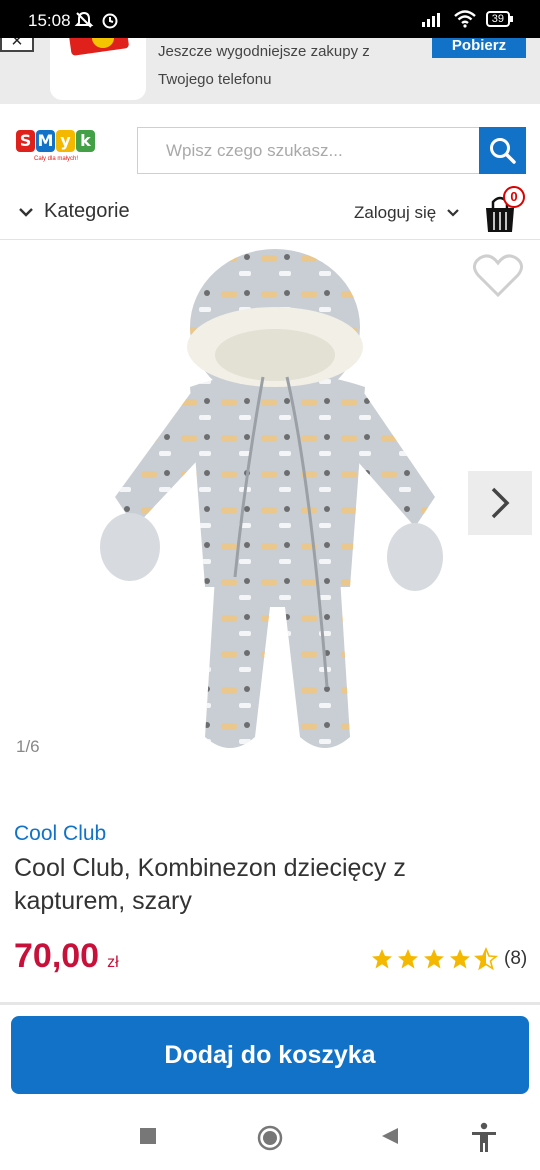 The image size is (540, 1170). I want to click on banner-close-button: ×, so click(17, 45).